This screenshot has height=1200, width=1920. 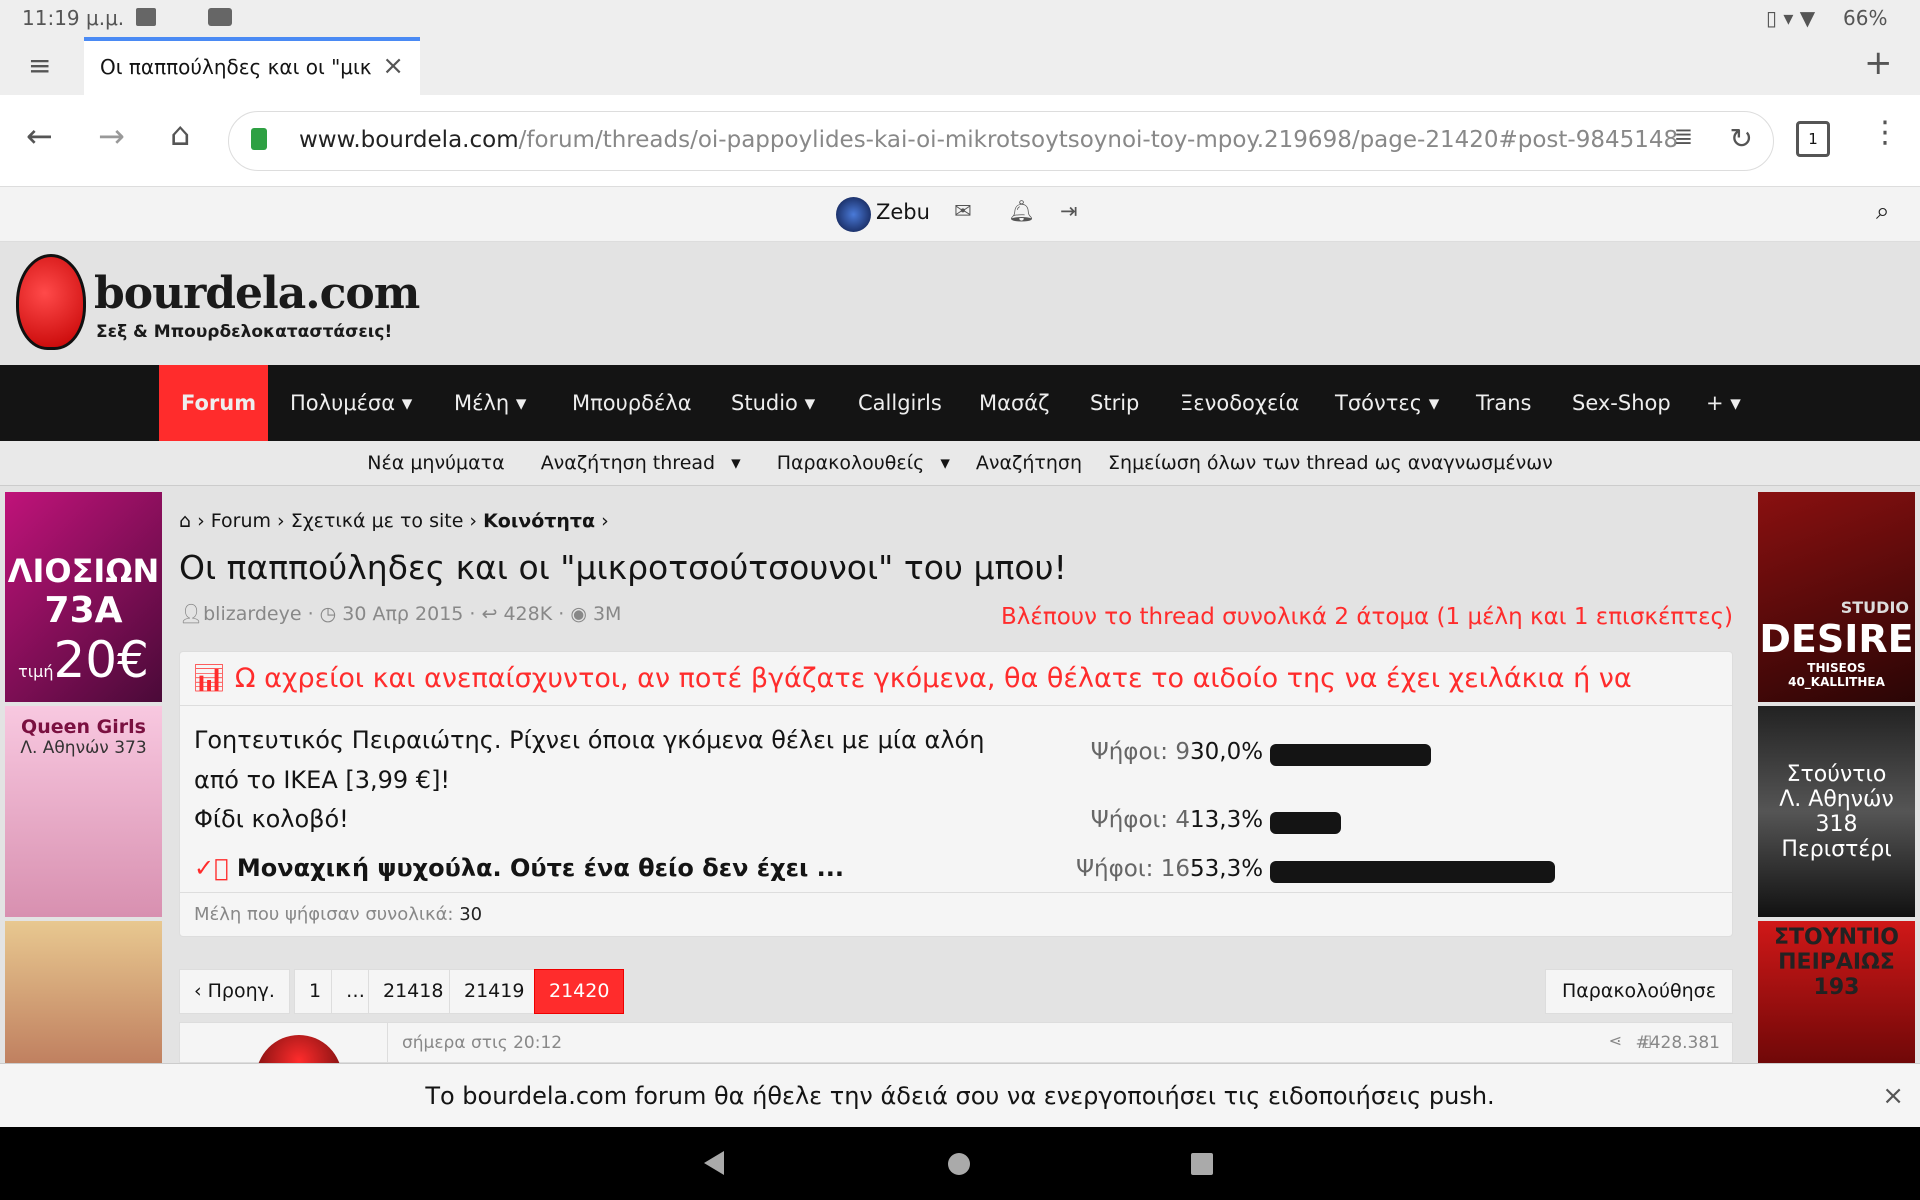 I want to click on check-circle-icon: ✓⃝, so click(x=211, y=868).